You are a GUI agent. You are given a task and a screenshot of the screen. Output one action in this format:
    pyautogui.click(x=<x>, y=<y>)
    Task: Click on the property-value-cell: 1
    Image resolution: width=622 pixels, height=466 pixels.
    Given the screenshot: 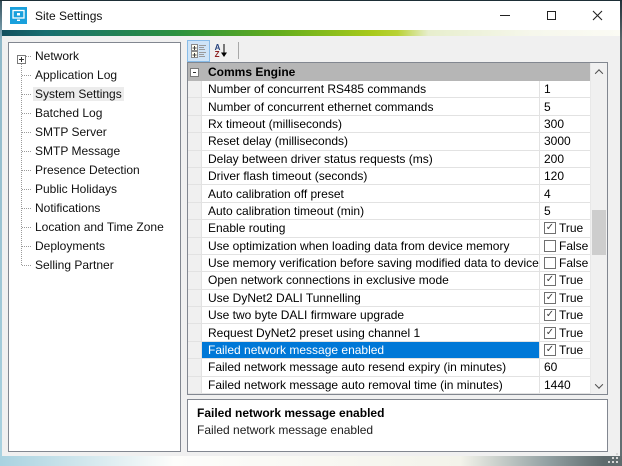 What is the action you would take?
    pyautogui.click(x=565, y=89)
    